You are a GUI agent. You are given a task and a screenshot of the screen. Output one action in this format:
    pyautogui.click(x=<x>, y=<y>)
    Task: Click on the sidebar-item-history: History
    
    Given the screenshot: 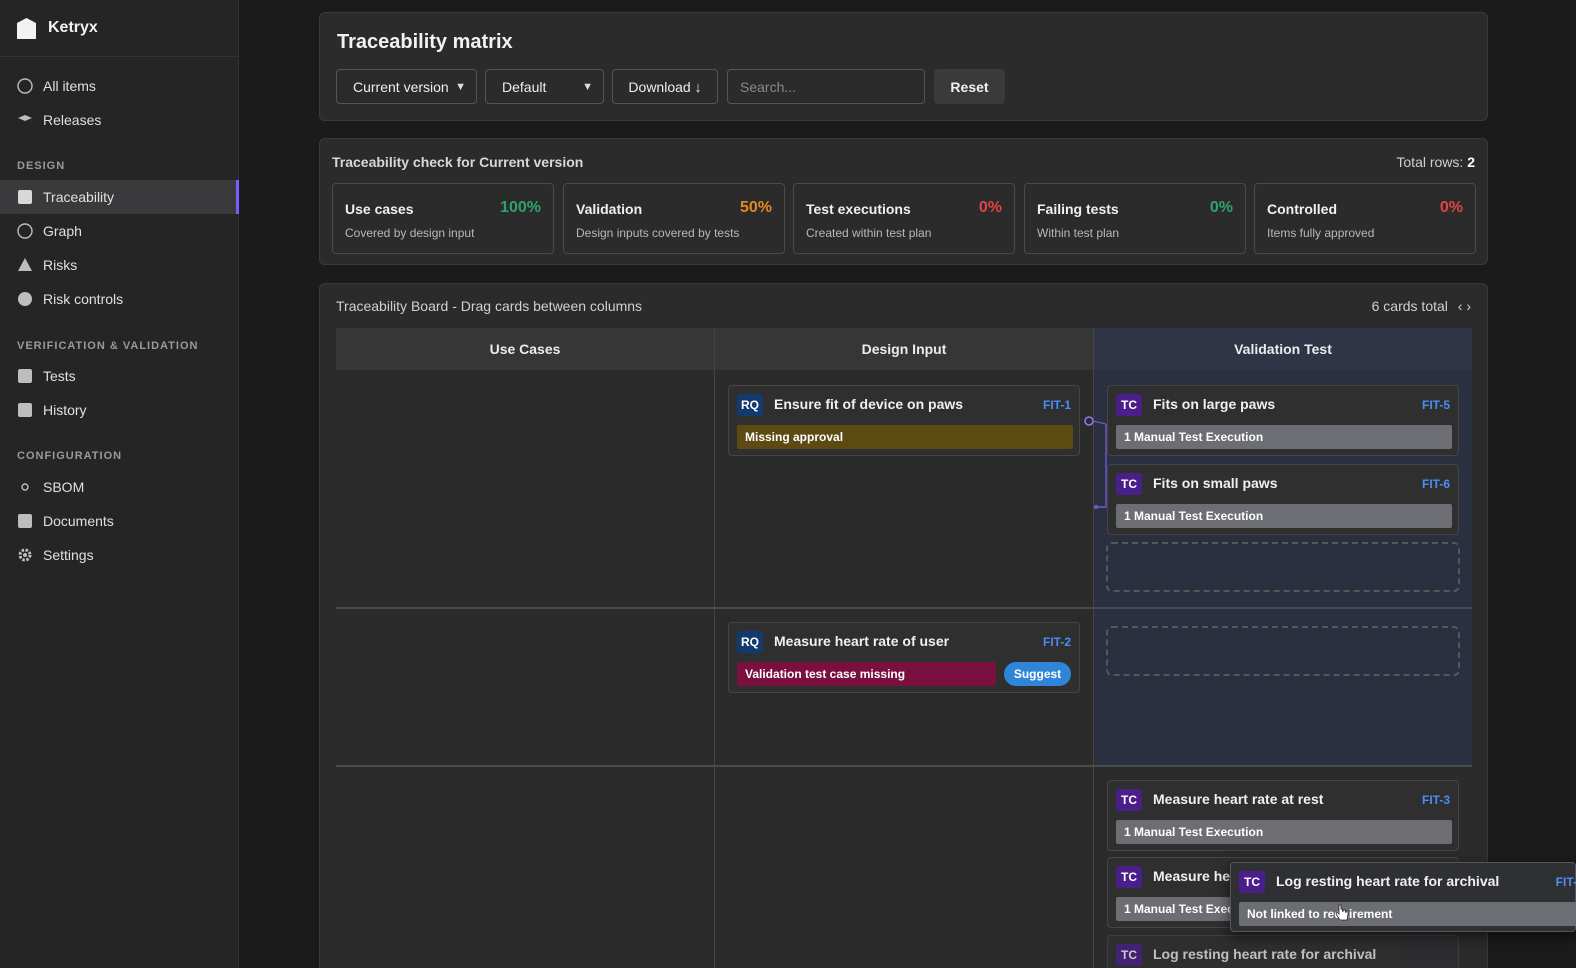 What is the action you would take?
    pyautogui.click(x=119, y=410)
    